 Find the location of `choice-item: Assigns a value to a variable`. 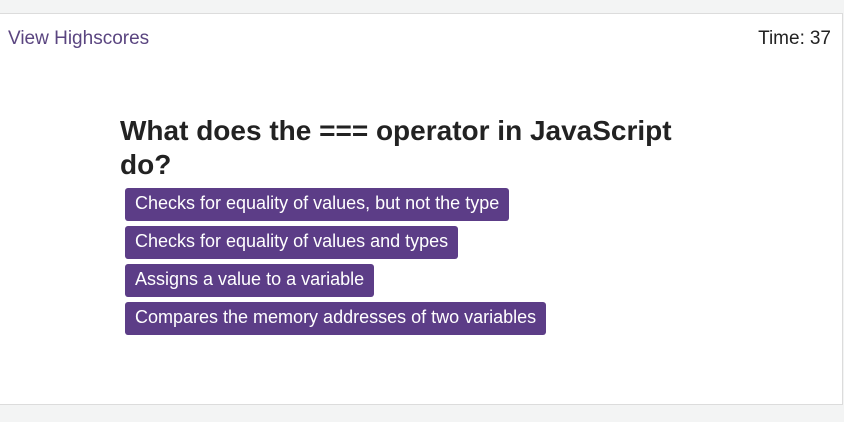

choice-item: Assigns a value to a variable is located at coordinates (422, 280).